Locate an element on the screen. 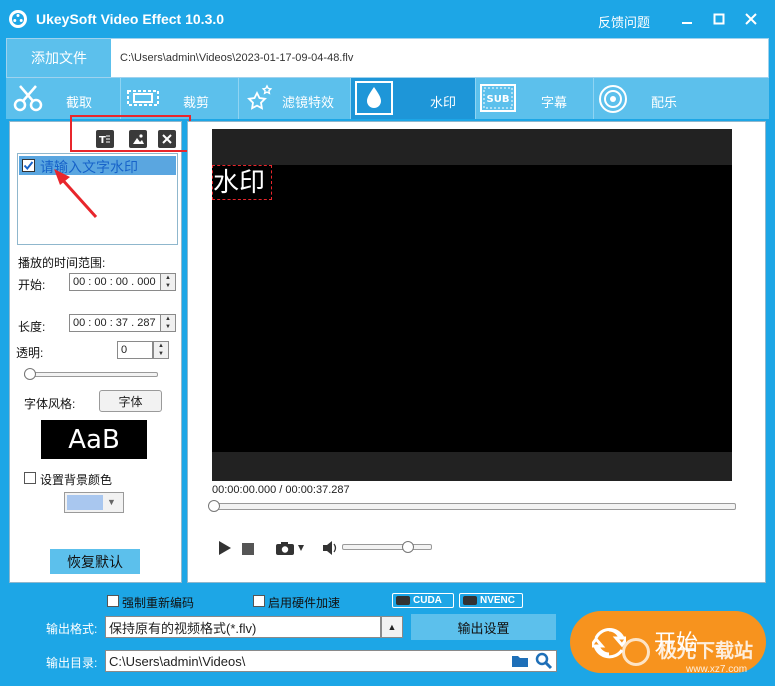 The image size is (775, 686). cuda-badge: CUDA is located at coordinates (423, 600).